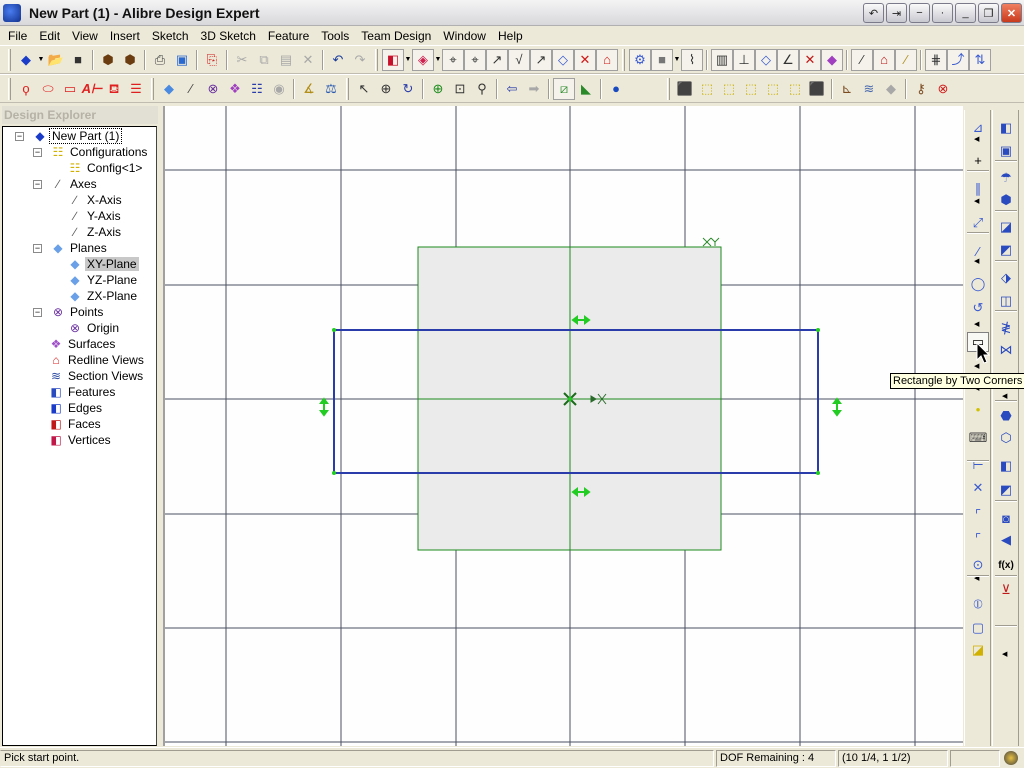  What do you see at coordinates (286, 60) in the screenshot?
I see `paste-icon: ▤` at bounding box center [286, 60].